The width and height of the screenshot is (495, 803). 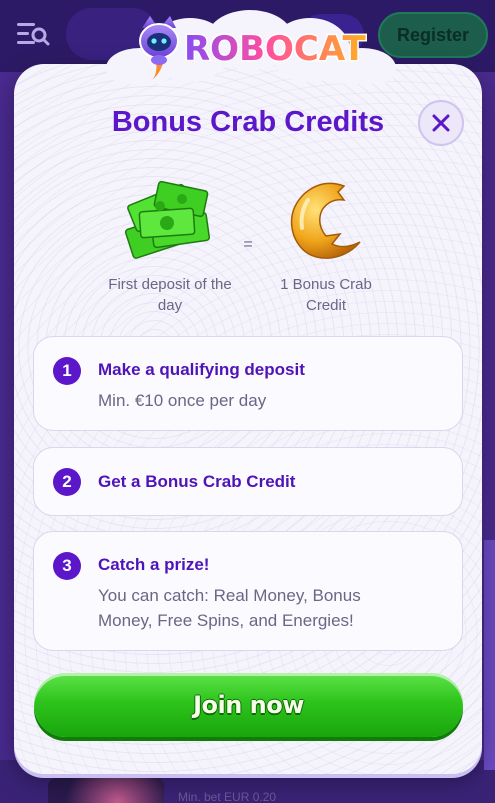 I want to click on min-bet-text: Min. bet EUR 0.20, so click(x=227, y=796).